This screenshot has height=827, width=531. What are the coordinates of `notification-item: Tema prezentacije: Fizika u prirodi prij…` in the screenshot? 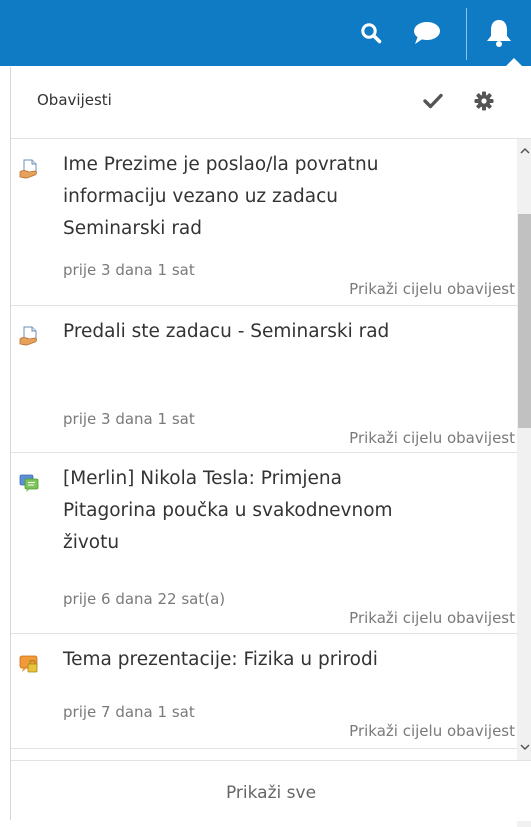 It's located at (264, 691).